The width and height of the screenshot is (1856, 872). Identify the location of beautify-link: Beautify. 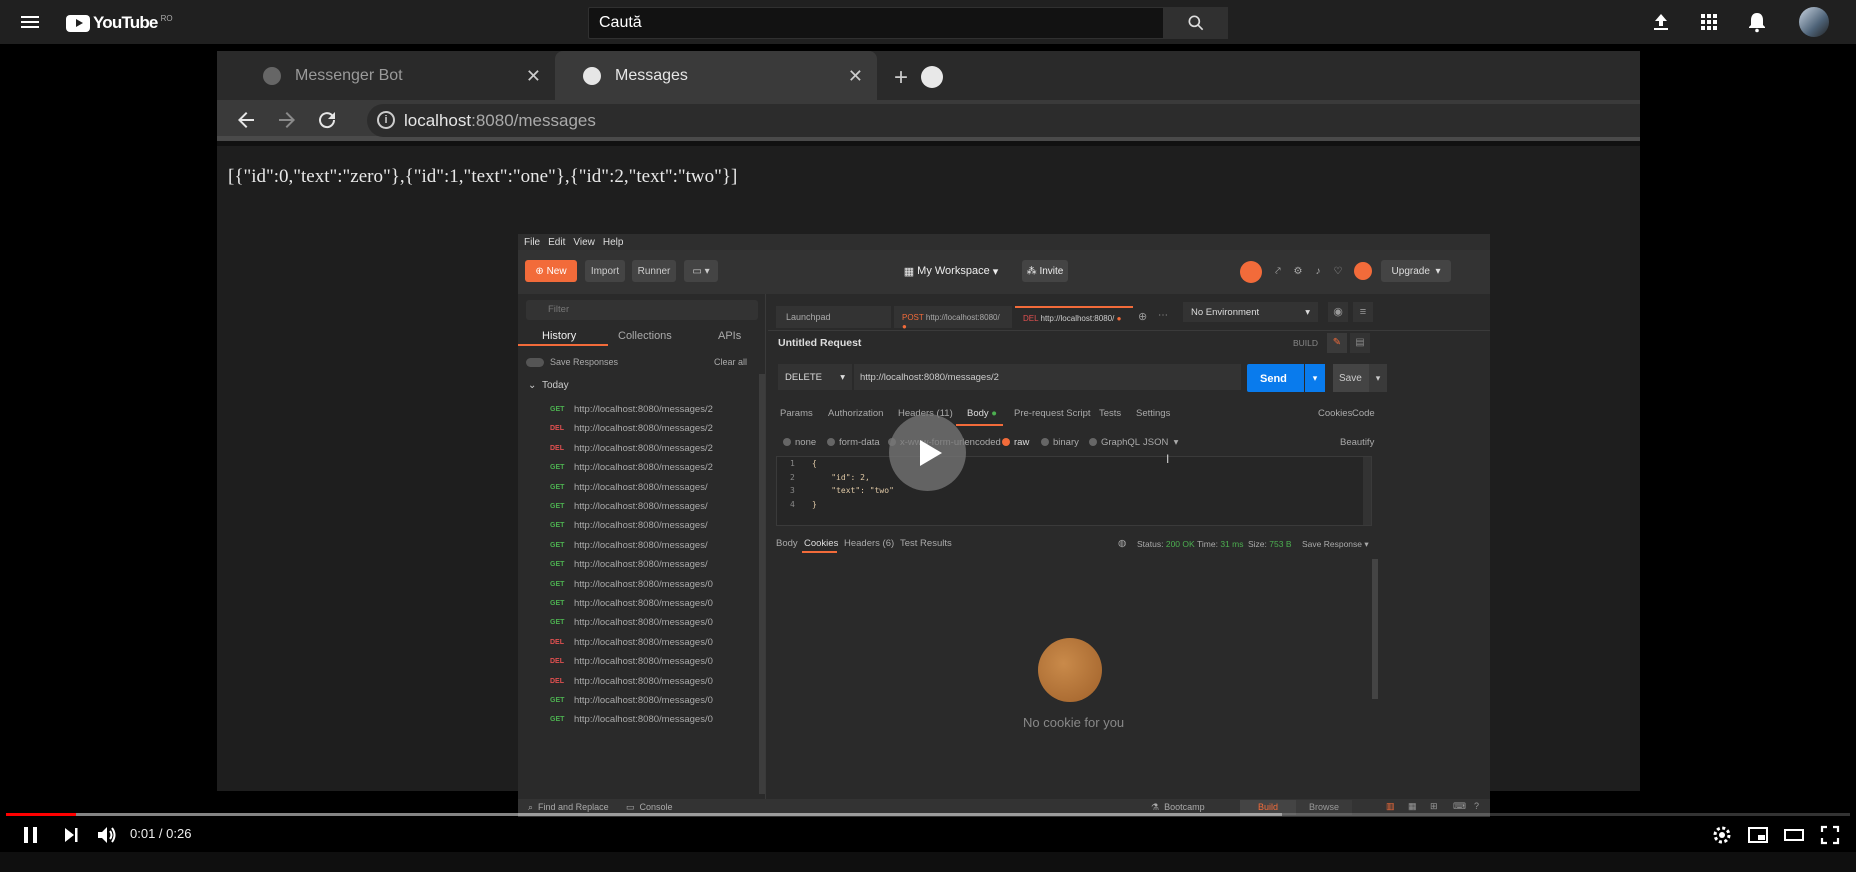
(1357, 442).